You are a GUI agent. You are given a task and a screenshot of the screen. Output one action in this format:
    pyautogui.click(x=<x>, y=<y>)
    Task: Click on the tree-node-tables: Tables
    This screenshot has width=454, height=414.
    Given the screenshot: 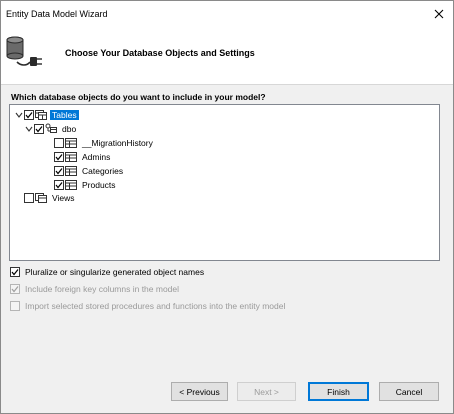 What is the action you would take?
    pyautogui.click(x=46, y=114)
    